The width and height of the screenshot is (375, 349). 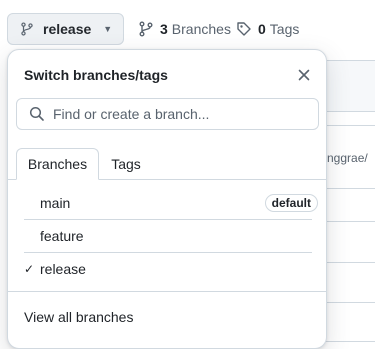 I want to click on check-icon: ✓, so click(x=29, y=269).